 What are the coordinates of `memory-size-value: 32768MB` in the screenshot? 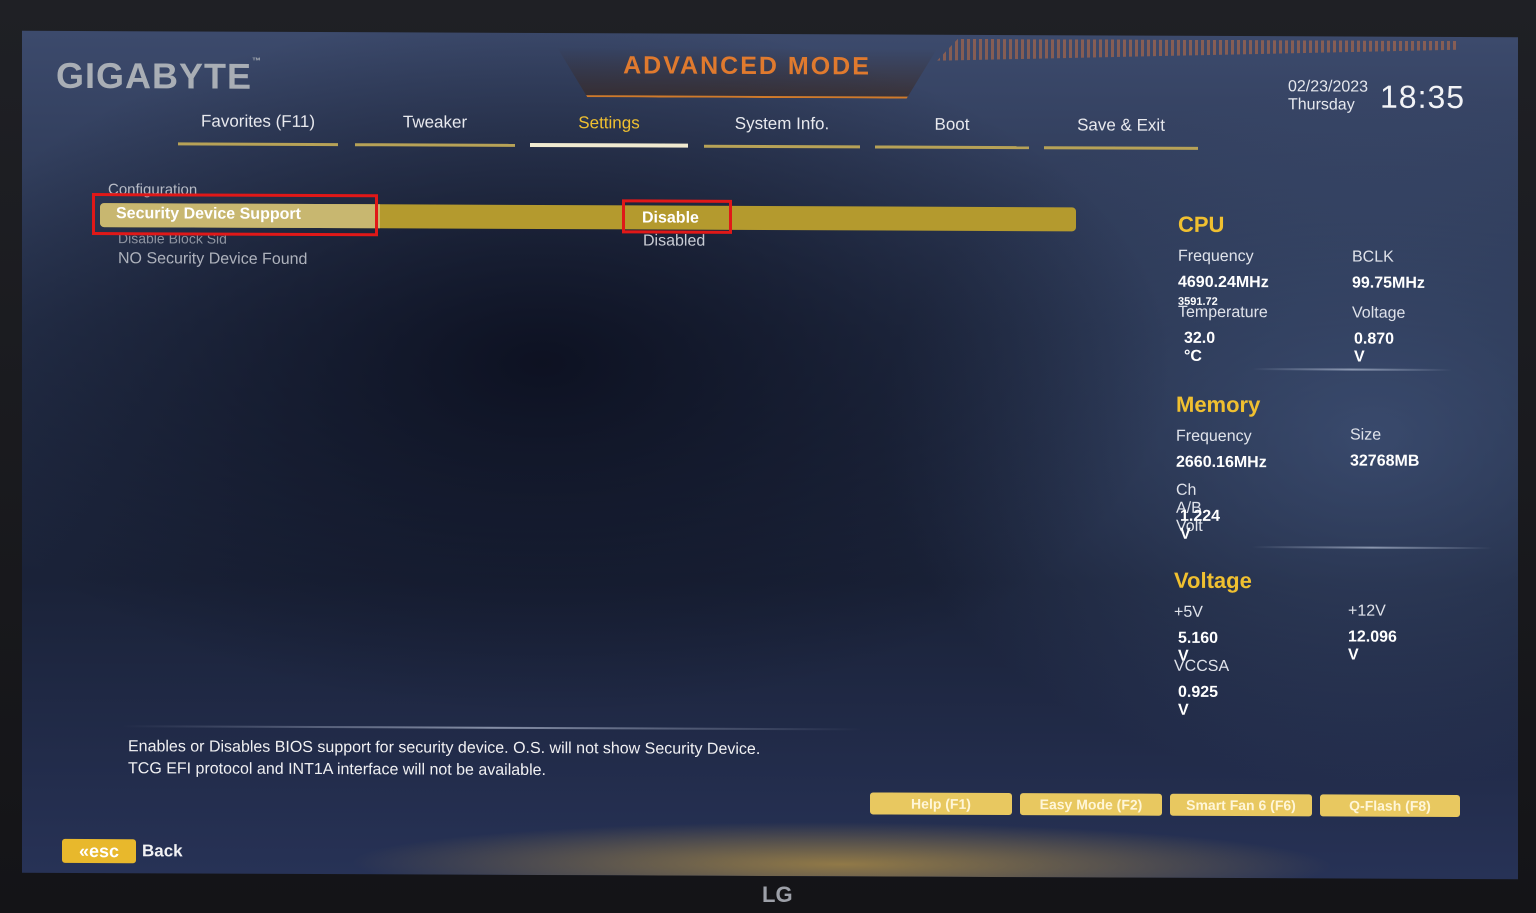 It's located at (1385, 461).